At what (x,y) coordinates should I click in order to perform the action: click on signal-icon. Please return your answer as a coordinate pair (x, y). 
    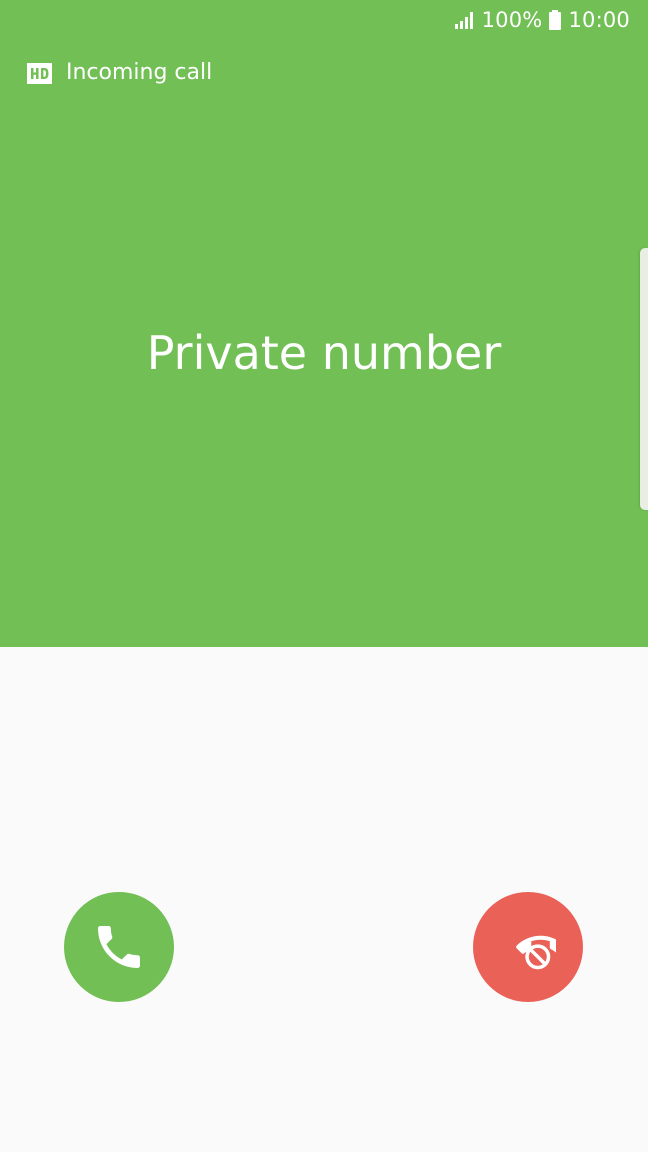
    Looking at the image, I should click on (463, 20).